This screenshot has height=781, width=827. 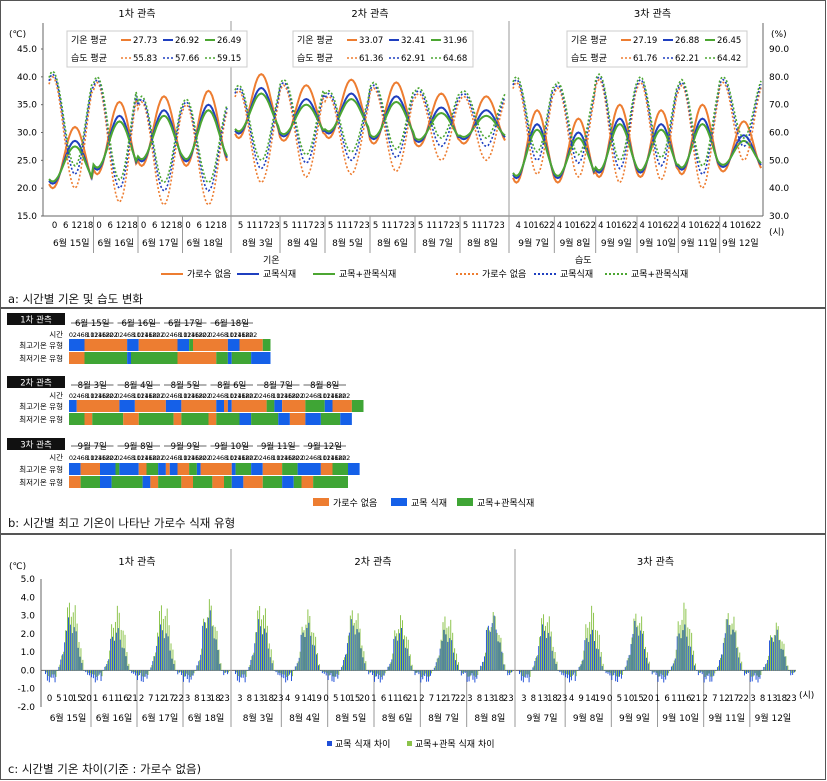 I want to click on series-line-temp-treeshrub, so click(x=637, y=149).